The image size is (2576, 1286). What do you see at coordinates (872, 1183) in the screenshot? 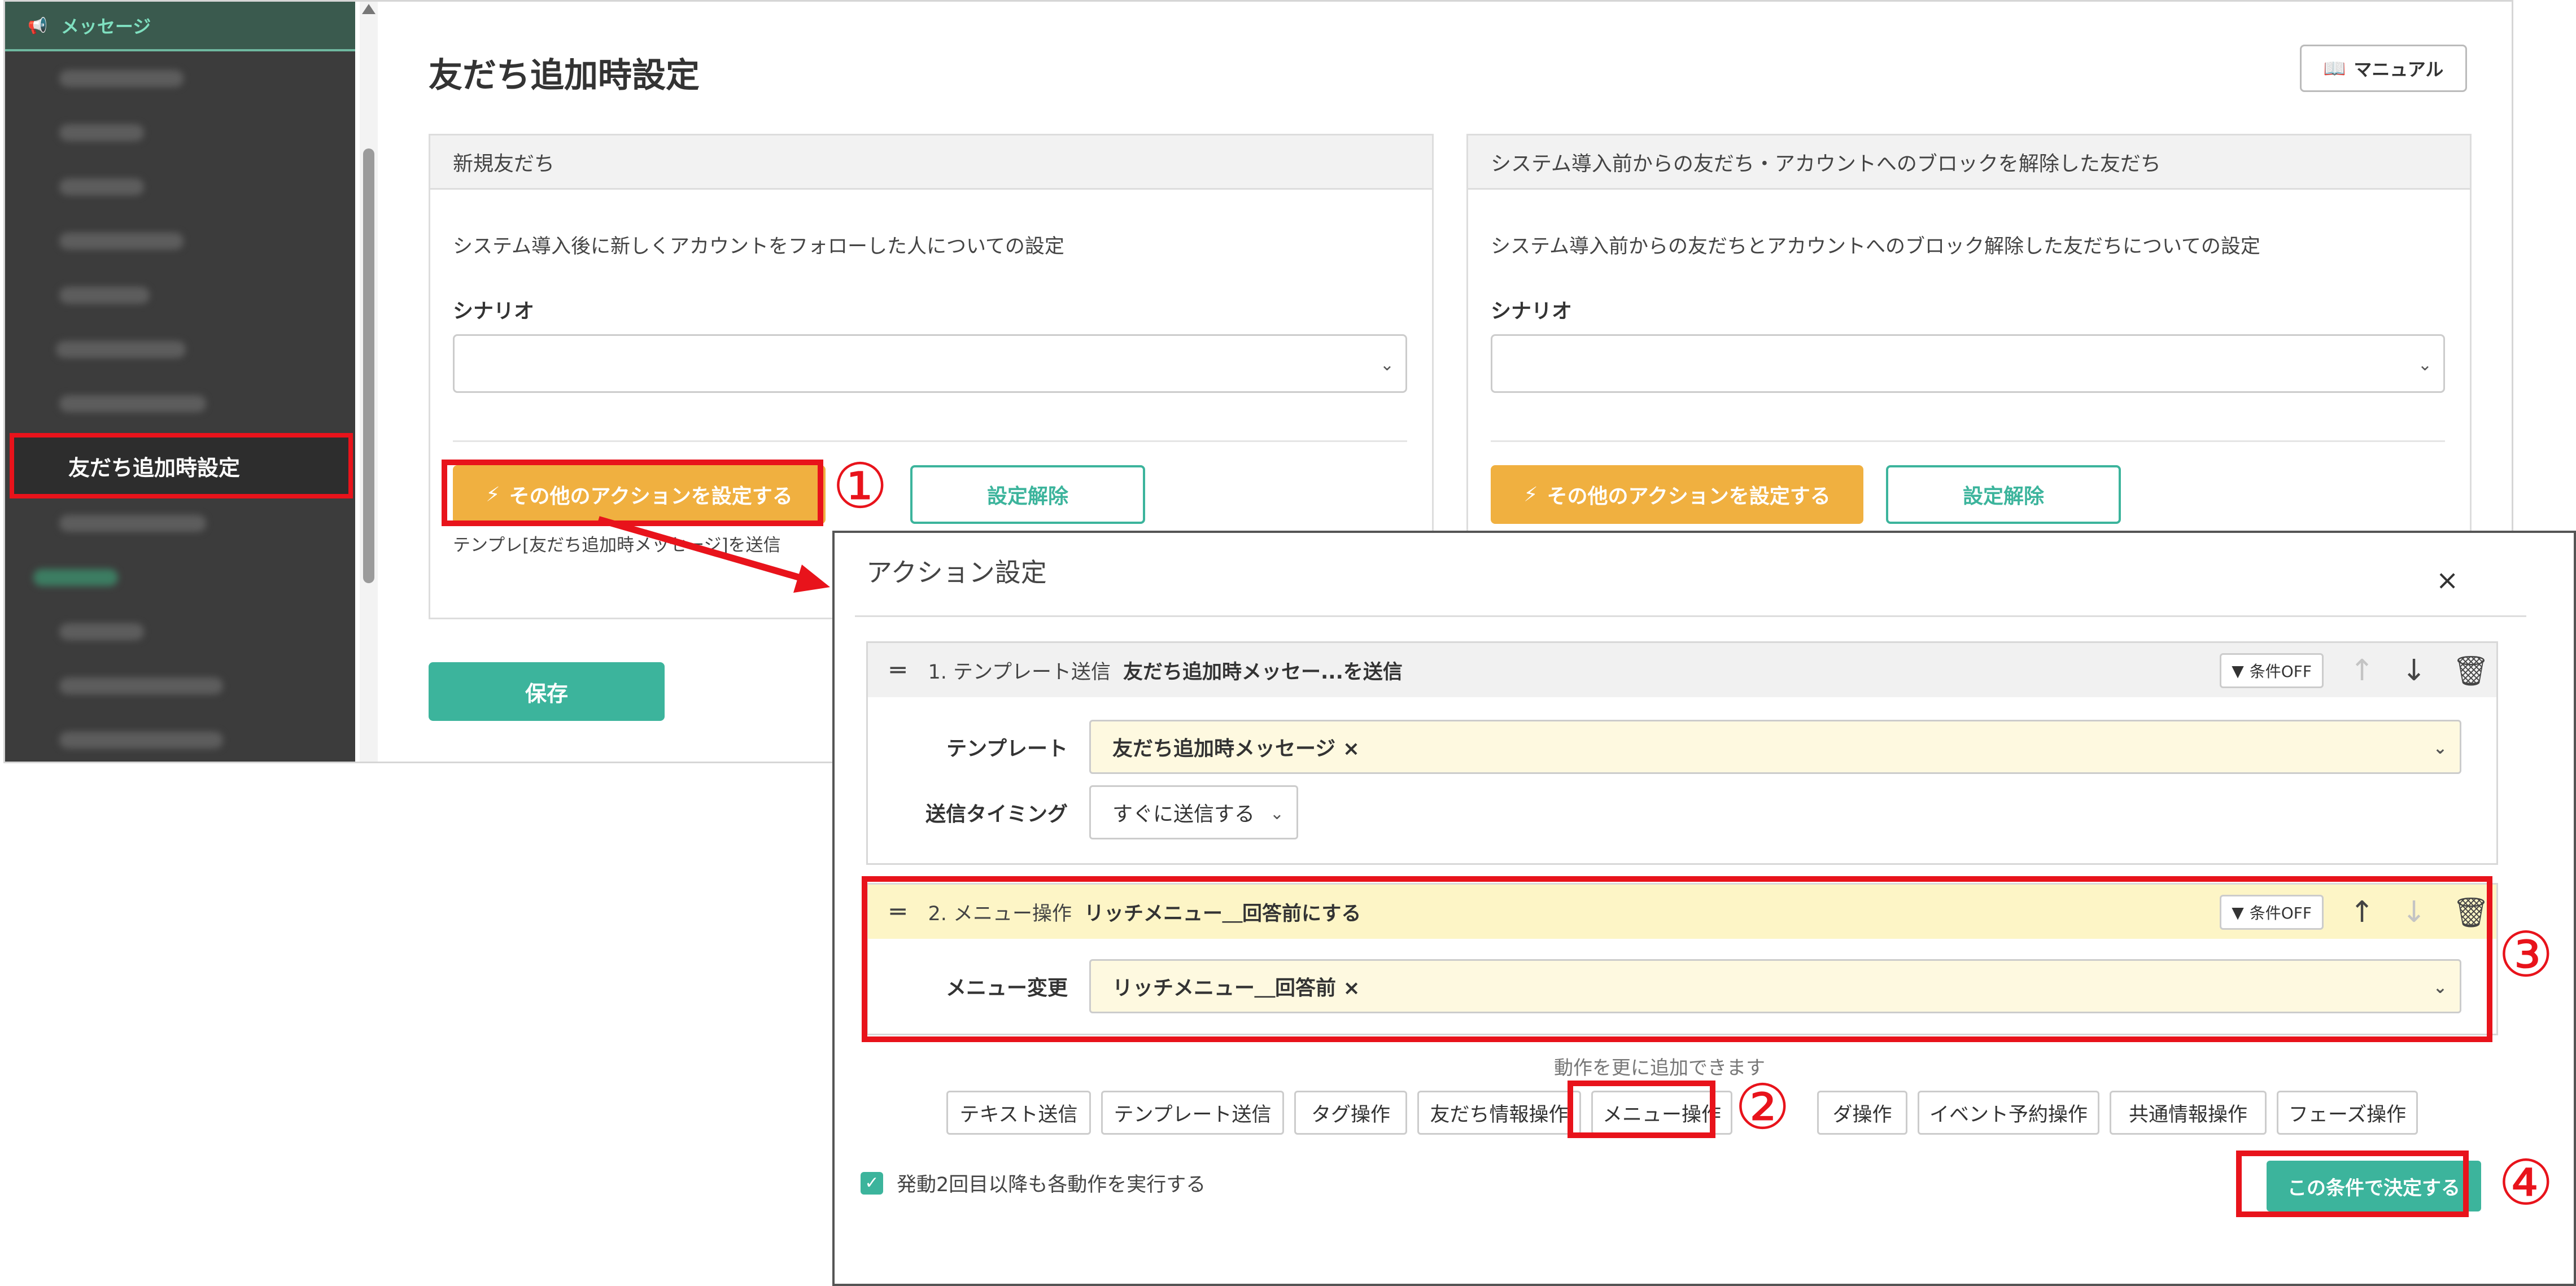
I see `checkbox-checked-icon: ✓` at bounding box center [872, 1183].